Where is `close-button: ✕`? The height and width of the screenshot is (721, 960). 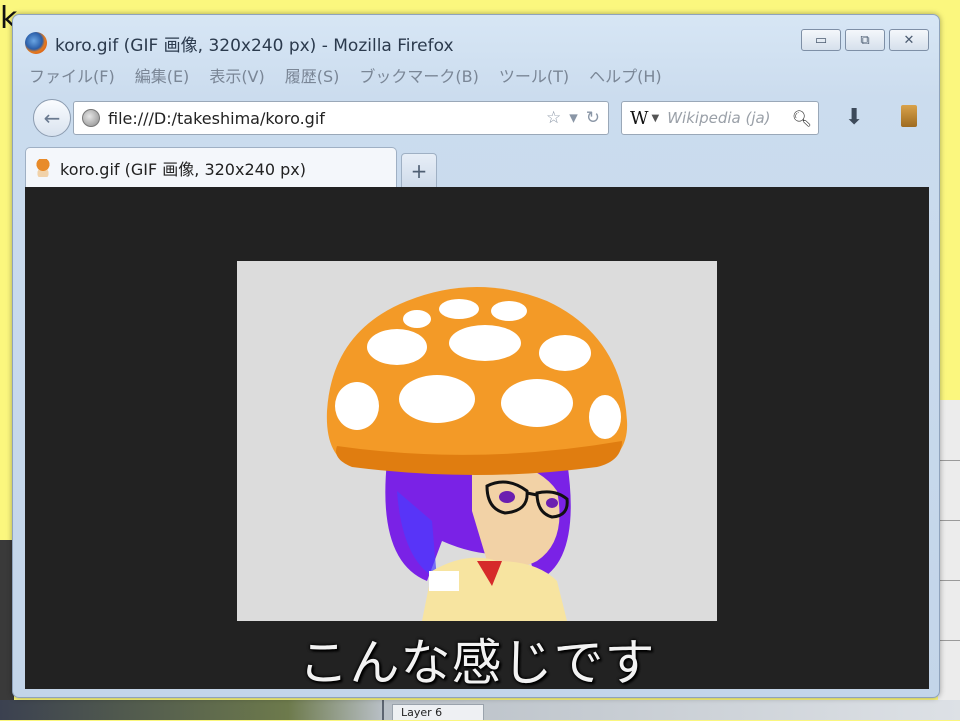 close-button: ✕ is located at coordinates (909, 40).